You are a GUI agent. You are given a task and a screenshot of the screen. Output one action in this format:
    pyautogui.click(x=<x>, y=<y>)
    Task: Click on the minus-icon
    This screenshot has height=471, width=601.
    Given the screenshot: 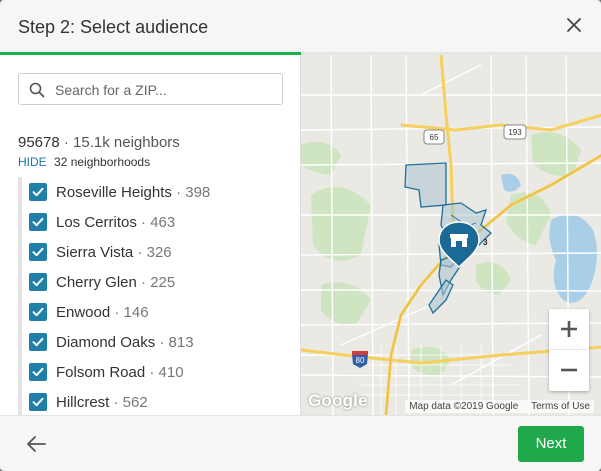 What is the action you would take?
    pyautogui.click(x=569, y=370)
    